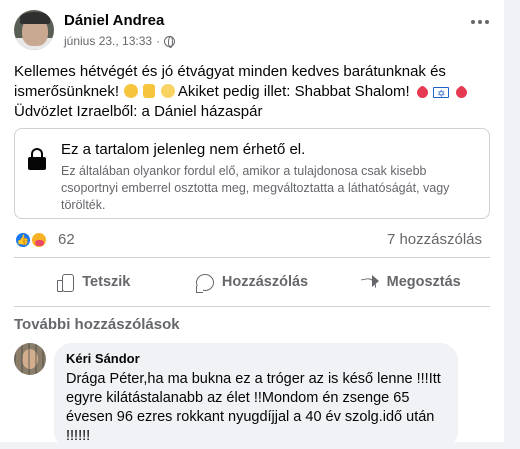 The height and width of the screenshot is (449, 520). What do you see at coordinates (138, 111) in the screenshot?
I see `post-text-line-4: Üdvözlet Izraelből: a Dániel házaspár` at bounding box center [138, 111].